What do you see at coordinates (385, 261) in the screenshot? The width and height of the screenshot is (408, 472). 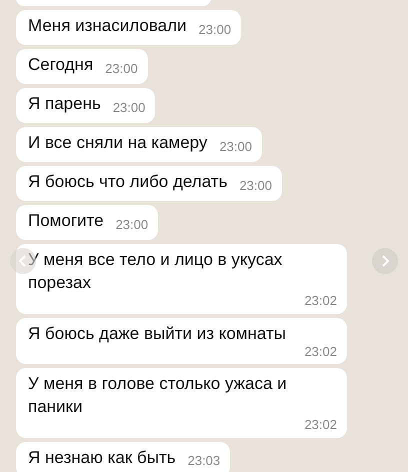 I see `chevron-right-icon` at bounding box center [385, 261].